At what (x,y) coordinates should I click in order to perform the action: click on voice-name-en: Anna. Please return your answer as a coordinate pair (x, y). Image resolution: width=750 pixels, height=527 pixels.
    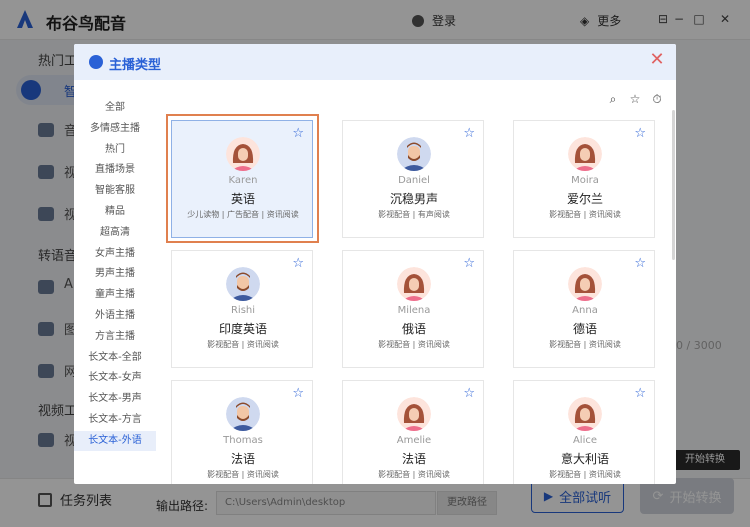
    Looking at the image, I should click on (585, 310).